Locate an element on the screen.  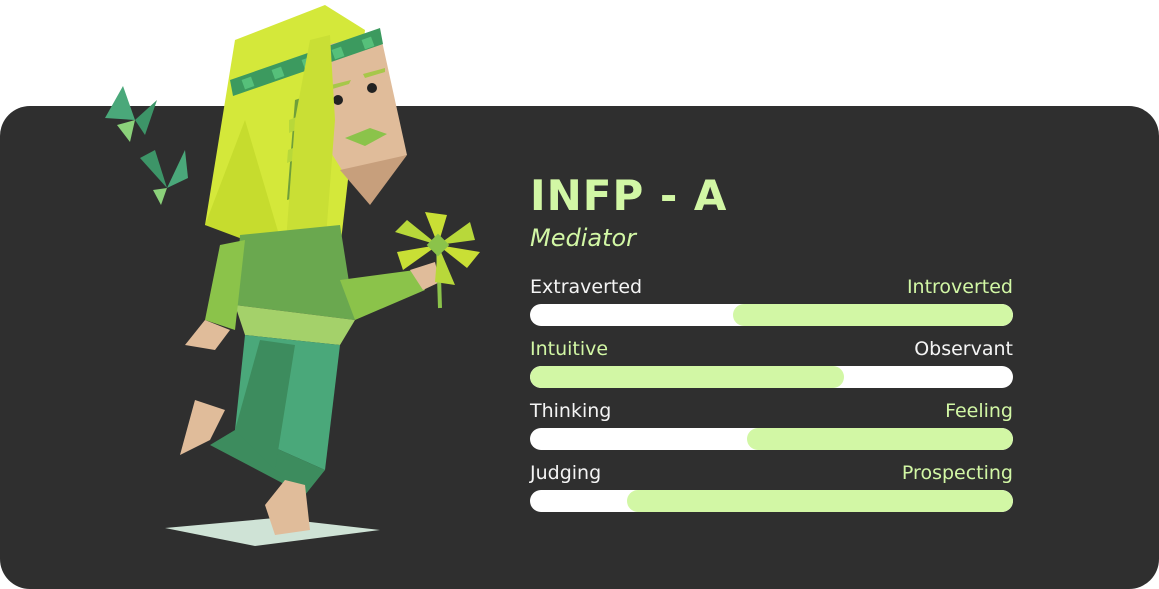
personality-code: INFP - A is located at coordinates (629, 195).